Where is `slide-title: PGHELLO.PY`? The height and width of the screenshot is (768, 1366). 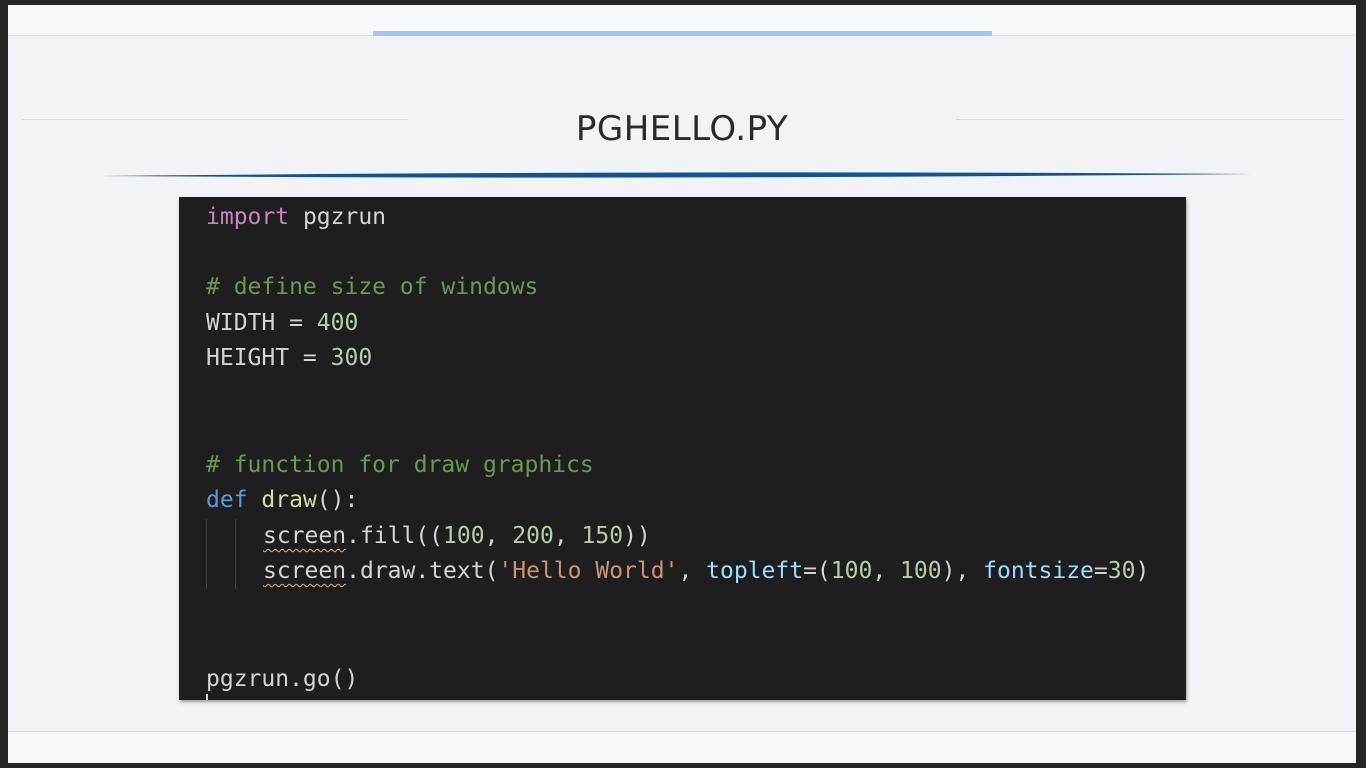 slide-title: PGHELLO.PY is located at coordinates (682, 129).